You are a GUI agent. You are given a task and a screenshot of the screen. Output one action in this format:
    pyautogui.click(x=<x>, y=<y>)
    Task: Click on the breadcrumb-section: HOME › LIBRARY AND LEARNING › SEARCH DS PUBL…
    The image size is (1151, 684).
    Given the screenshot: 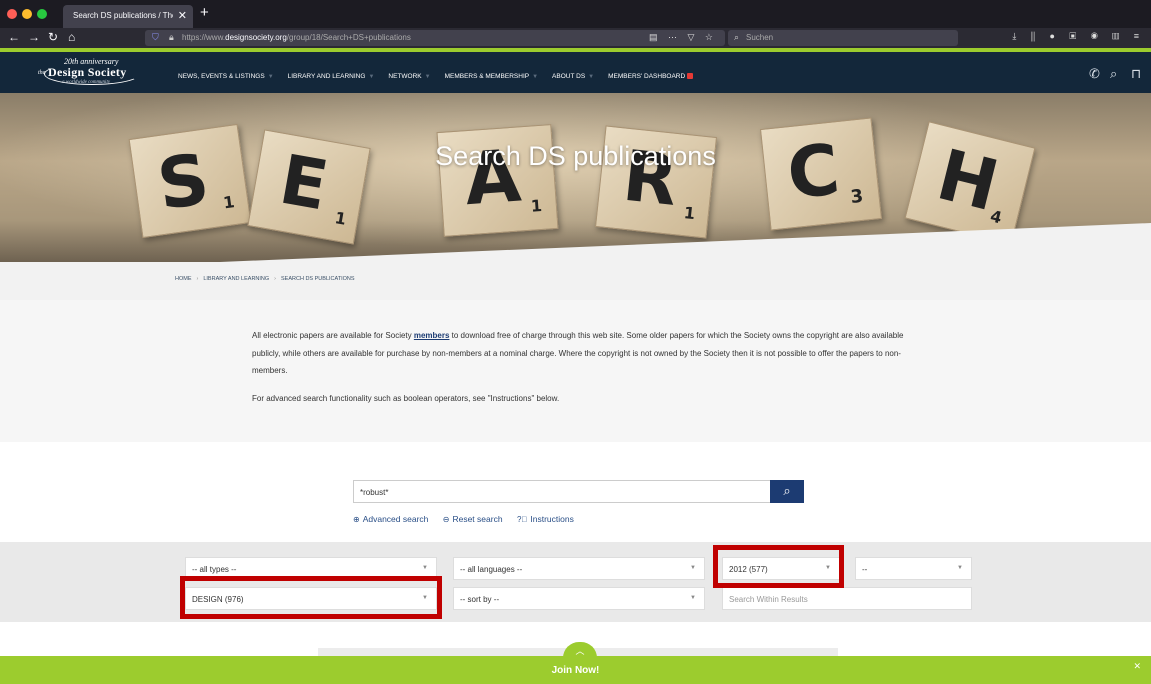 What is the action you would take?
    pyautogui.click(x=575, y=281)
    